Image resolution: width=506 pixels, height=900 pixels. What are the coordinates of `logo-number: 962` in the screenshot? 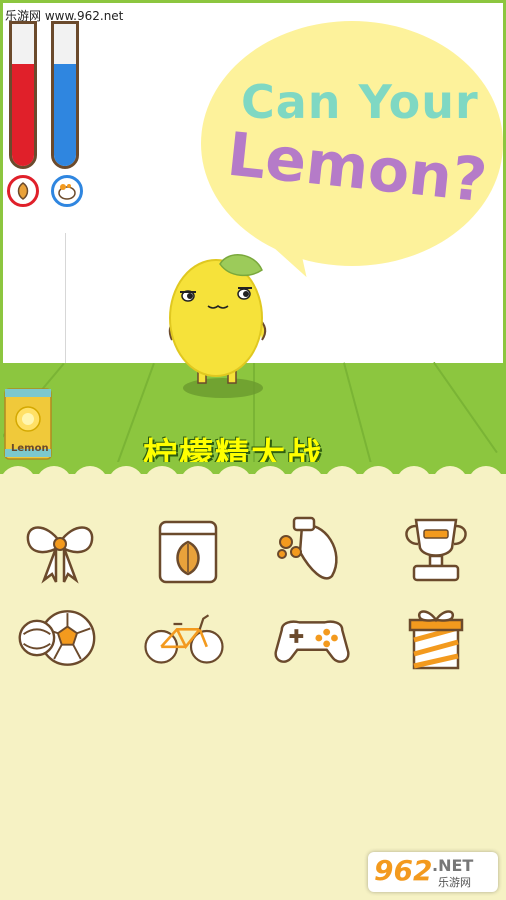 It's located at (403, 870).